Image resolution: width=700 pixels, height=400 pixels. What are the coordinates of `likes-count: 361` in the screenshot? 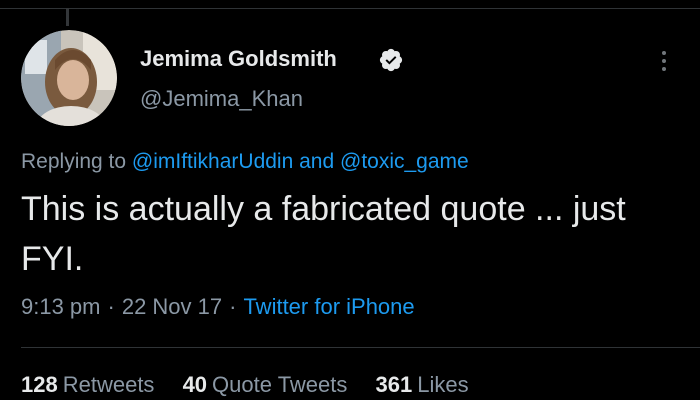 It's located at (394, 384).